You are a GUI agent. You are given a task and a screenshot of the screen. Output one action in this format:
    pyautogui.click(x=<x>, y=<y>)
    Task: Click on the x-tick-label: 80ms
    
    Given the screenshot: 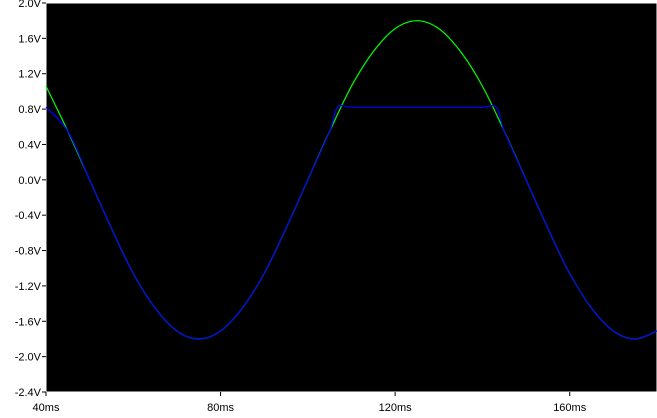 What is the action you would take?
    pyautogui.click(x=220, y=407)
    